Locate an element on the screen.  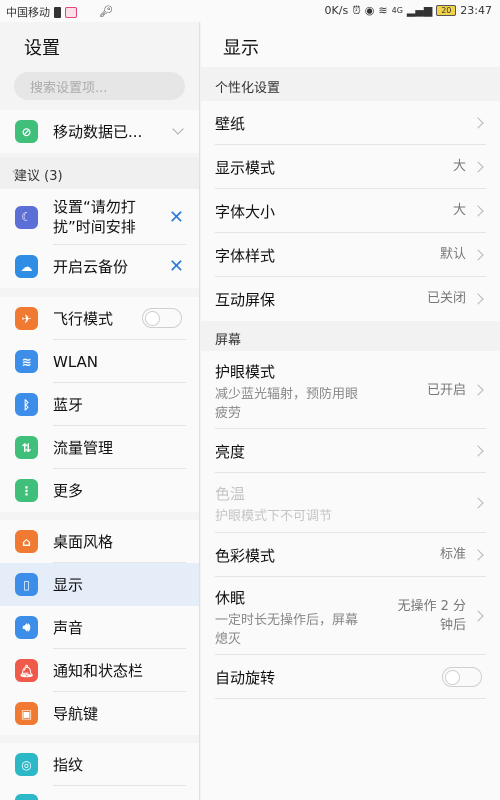
setting-interactive-screensaver: 互动屏保 已关闭 is located at coordinates (350, 299).